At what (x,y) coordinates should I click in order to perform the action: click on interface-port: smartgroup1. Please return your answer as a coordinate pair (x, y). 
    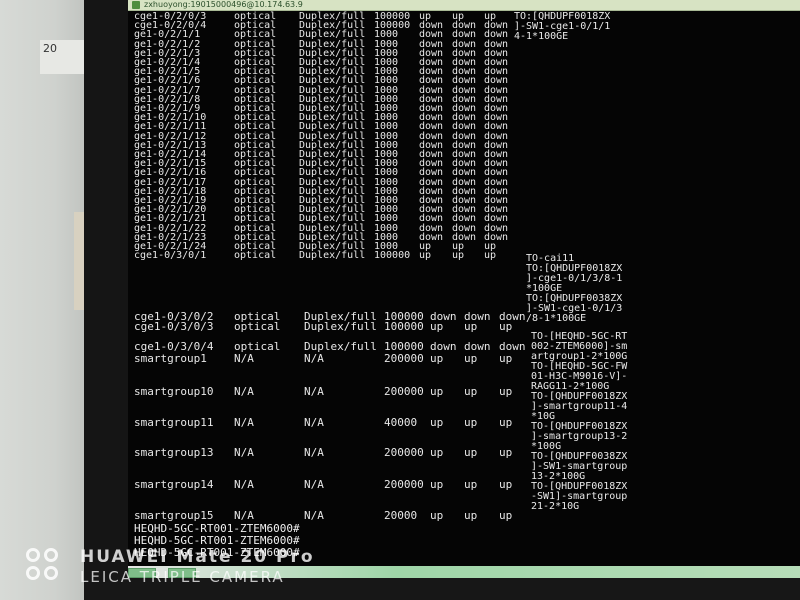
    Looking at the image, I should click on (170, 358).